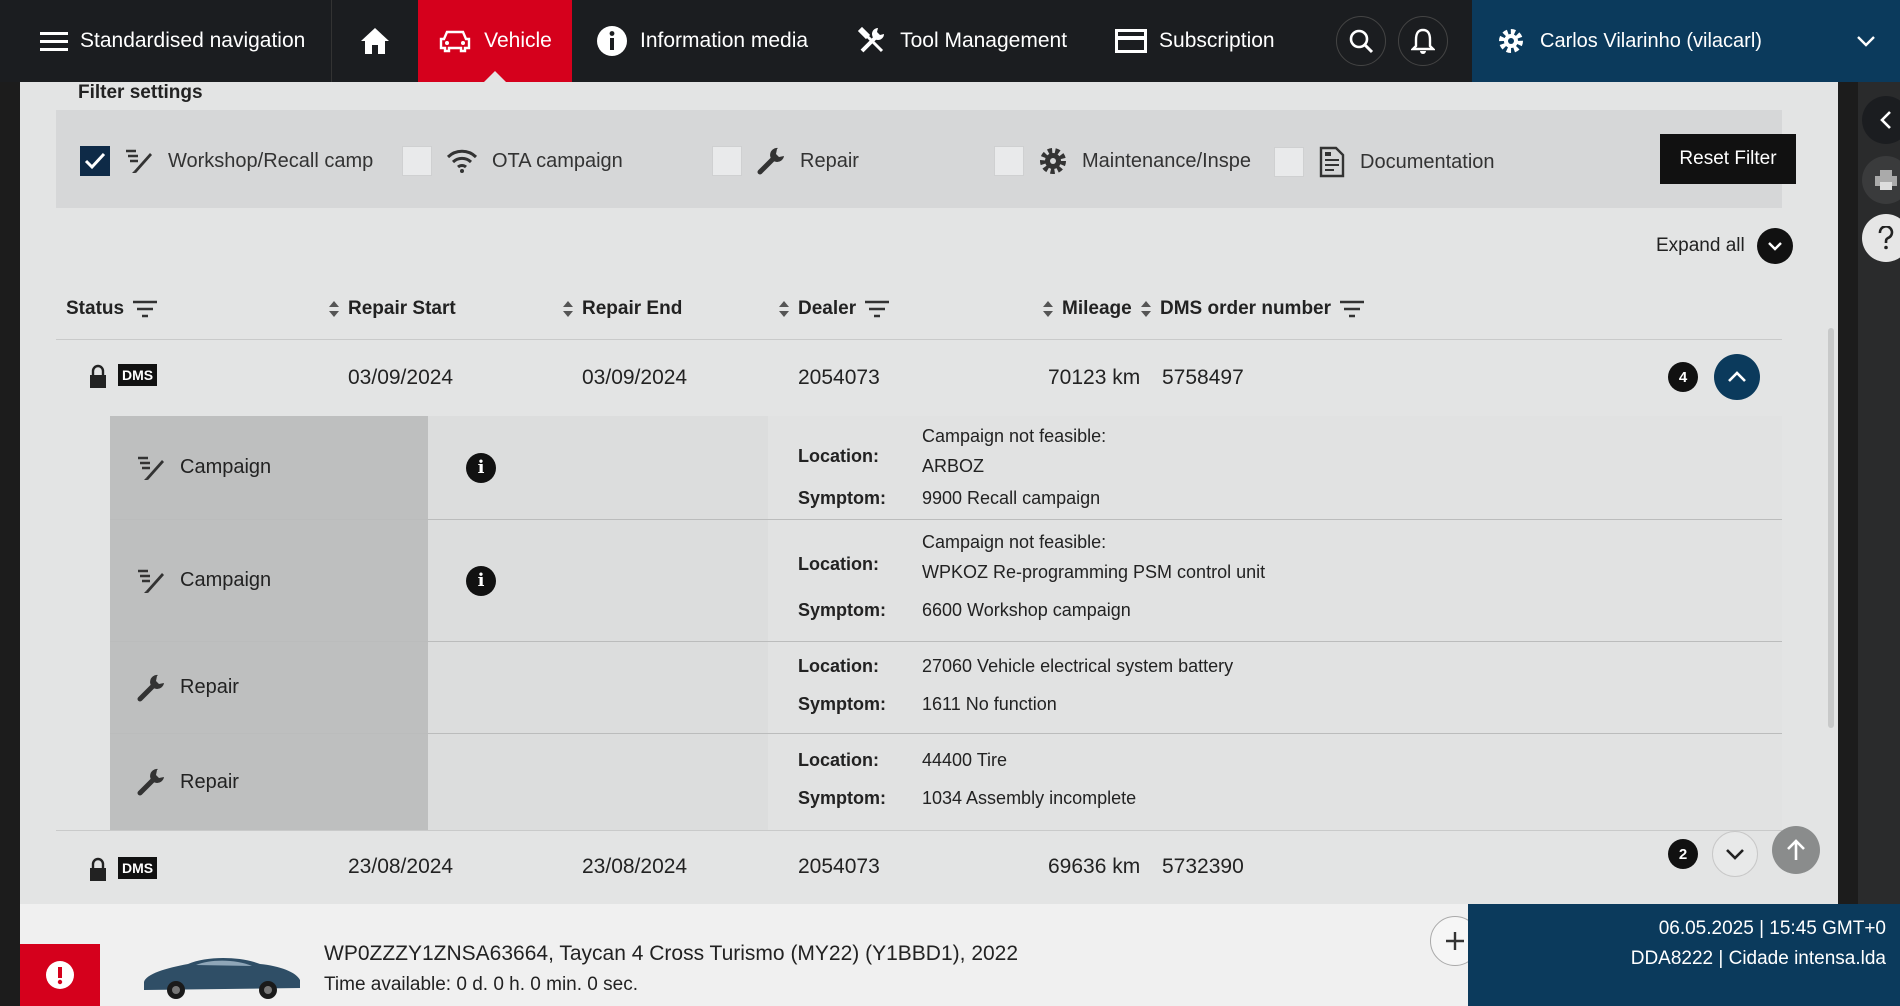 This screenshot has width=1900, height=1006. I want to click on wifi-icon, so click(462, 161).